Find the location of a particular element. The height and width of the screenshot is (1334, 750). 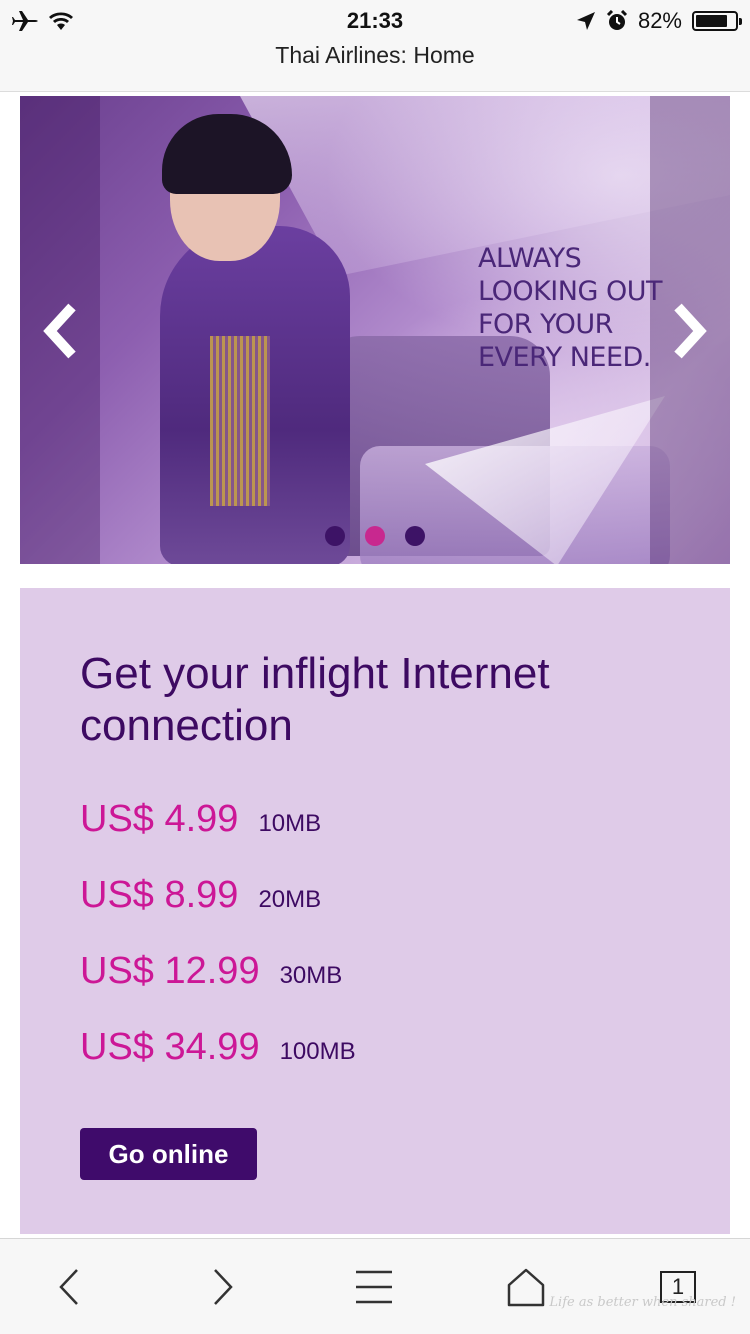

plan-price: US$ 4.99 is located at coordinates (159, 819).